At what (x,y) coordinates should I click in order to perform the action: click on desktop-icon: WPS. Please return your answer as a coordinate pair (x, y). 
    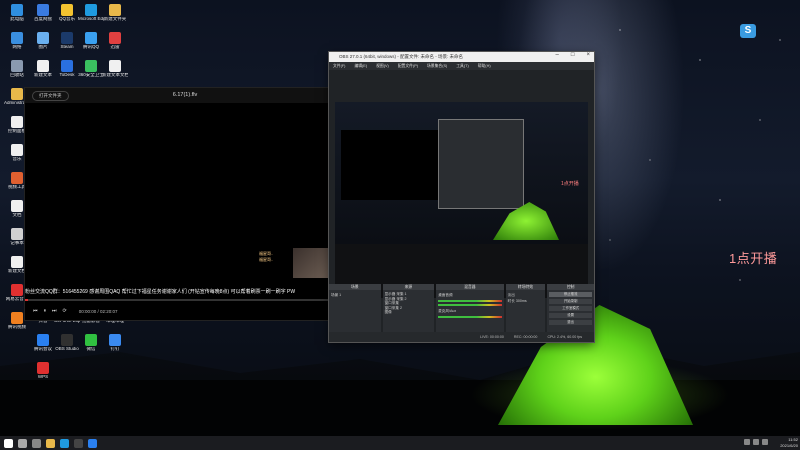
    Looking at the image, I should click on (43, 371).